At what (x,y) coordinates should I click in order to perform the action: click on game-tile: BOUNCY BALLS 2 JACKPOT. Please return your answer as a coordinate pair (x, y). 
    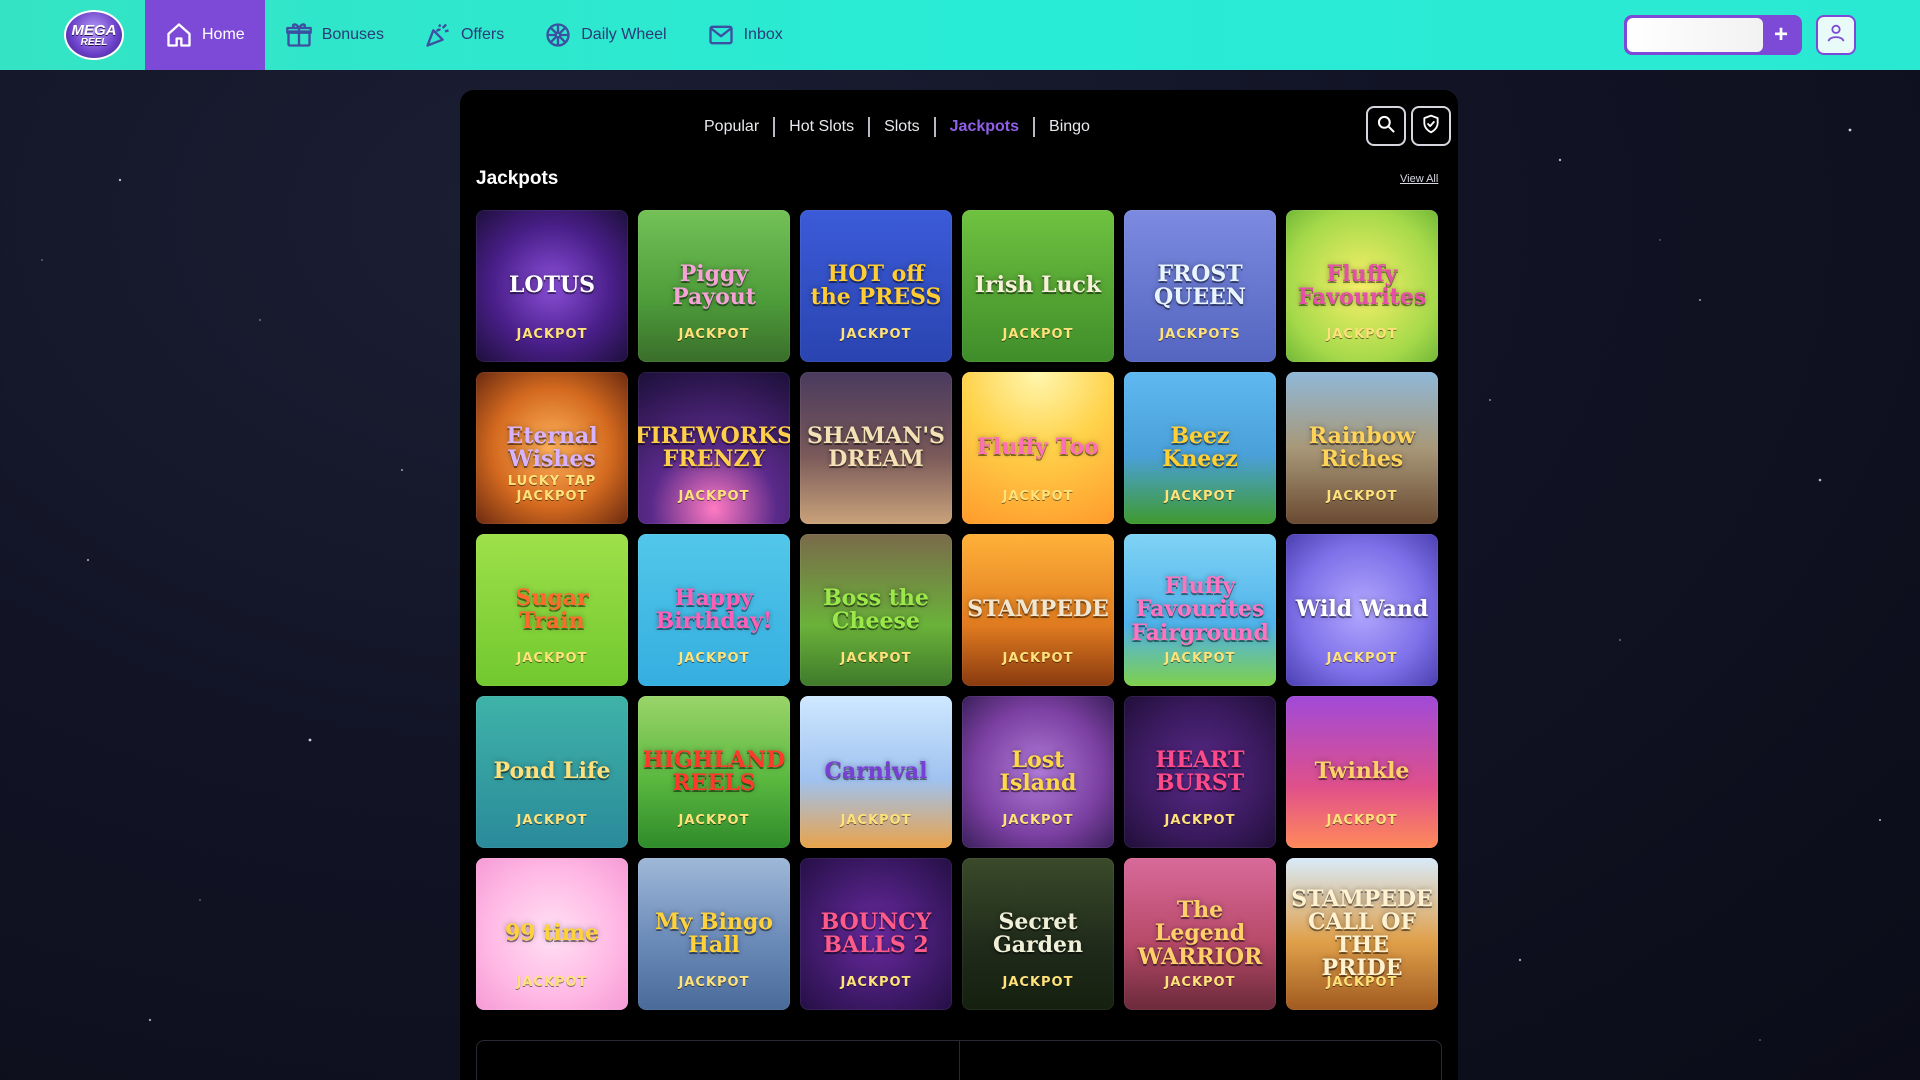
    Looking at the image, I should click on (876, 934).